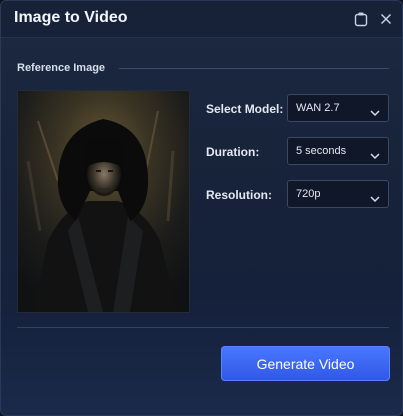  Describe the element at coordinates (308, 194) in the screenshot. I see `resolution-value: 720p` at that location.